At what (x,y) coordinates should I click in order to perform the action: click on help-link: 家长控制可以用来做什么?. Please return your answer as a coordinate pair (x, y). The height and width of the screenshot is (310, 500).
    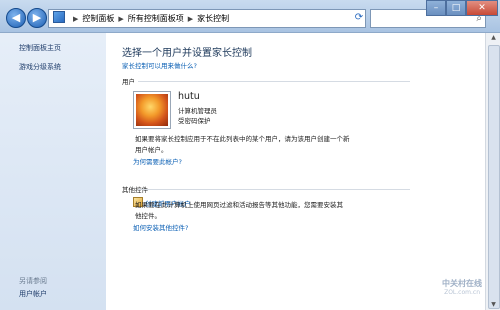
    Looking at the image, I should click on (159, 65).